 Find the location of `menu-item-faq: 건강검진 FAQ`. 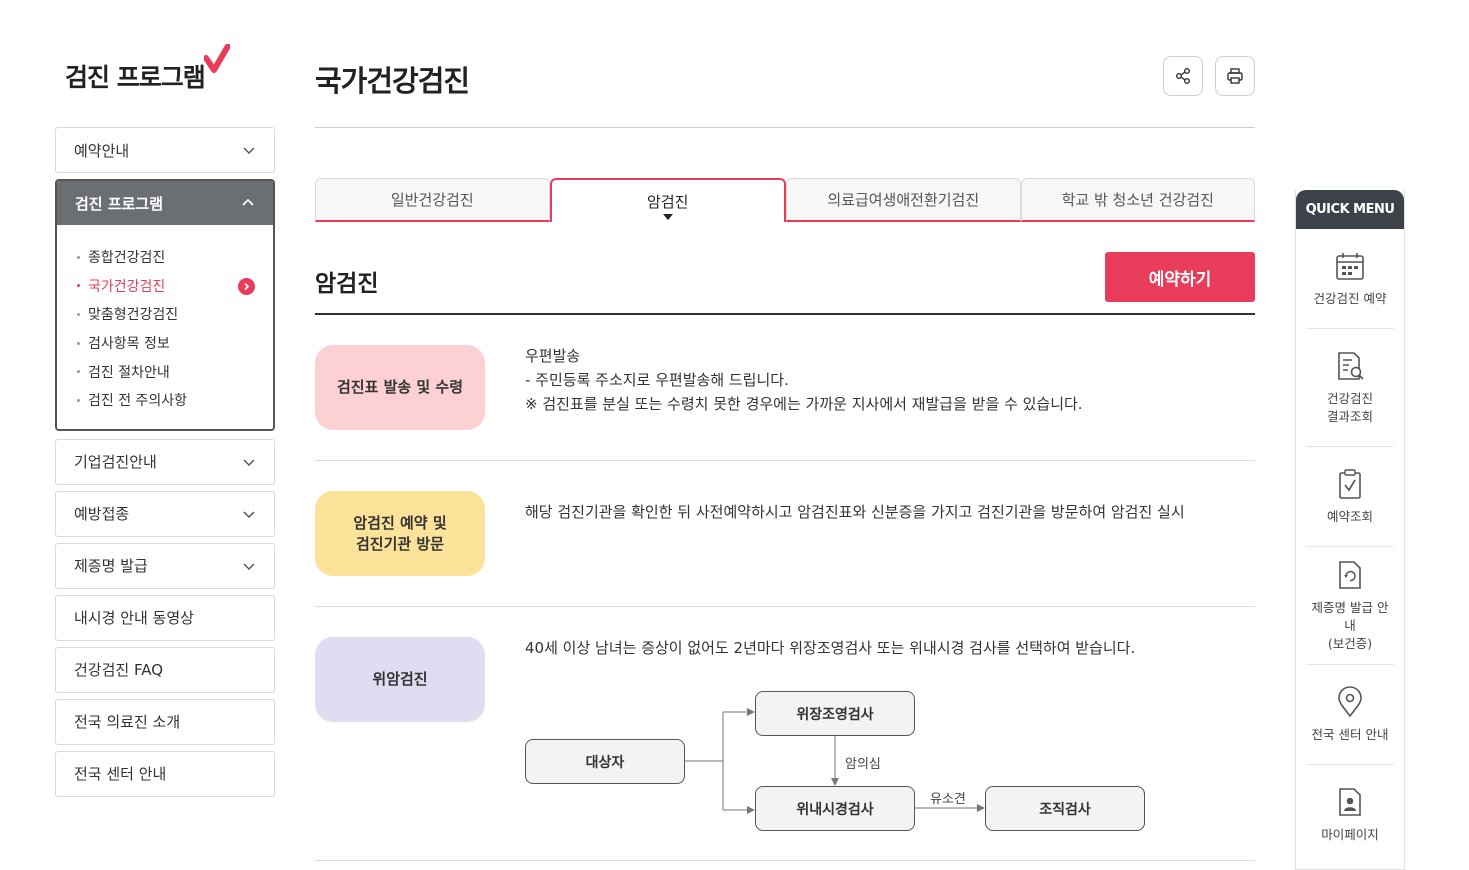

menu-item-faq: 건강검진 FAQ is located at coordinates (165, 669).